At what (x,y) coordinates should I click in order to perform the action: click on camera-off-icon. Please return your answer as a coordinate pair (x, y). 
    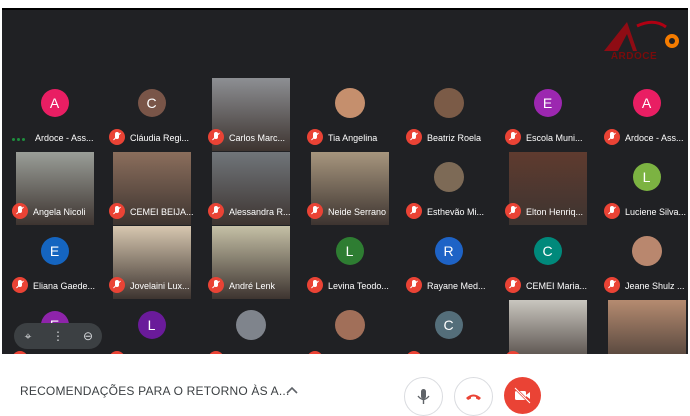
    Looking at the image, I should click on (522, 395).